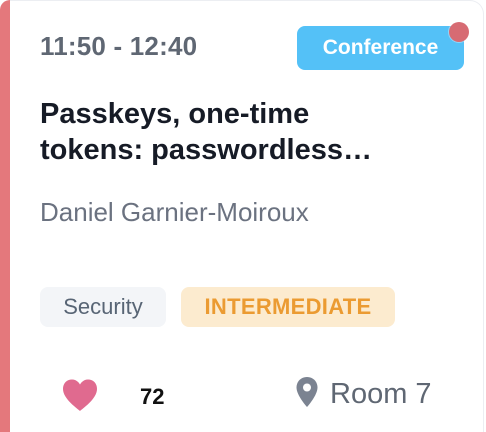 This screenshot has width=486, height=432. I want to click on card-footer: 72 Room 7, so click(243, 396).